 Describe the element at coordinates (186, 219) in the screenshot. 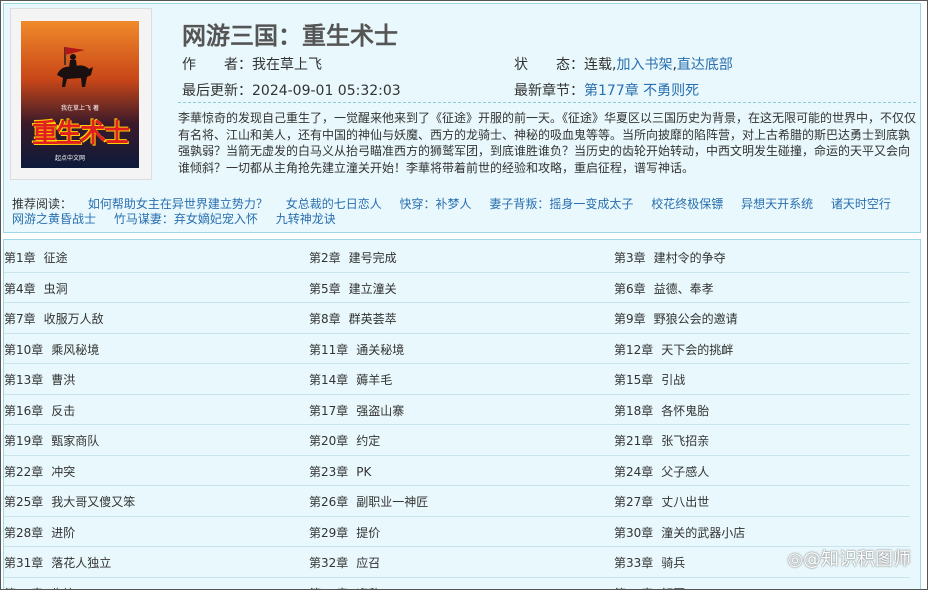

I see `recommend-link: 竹马谋妻：弃女嫡妃宠入怀` at that location.